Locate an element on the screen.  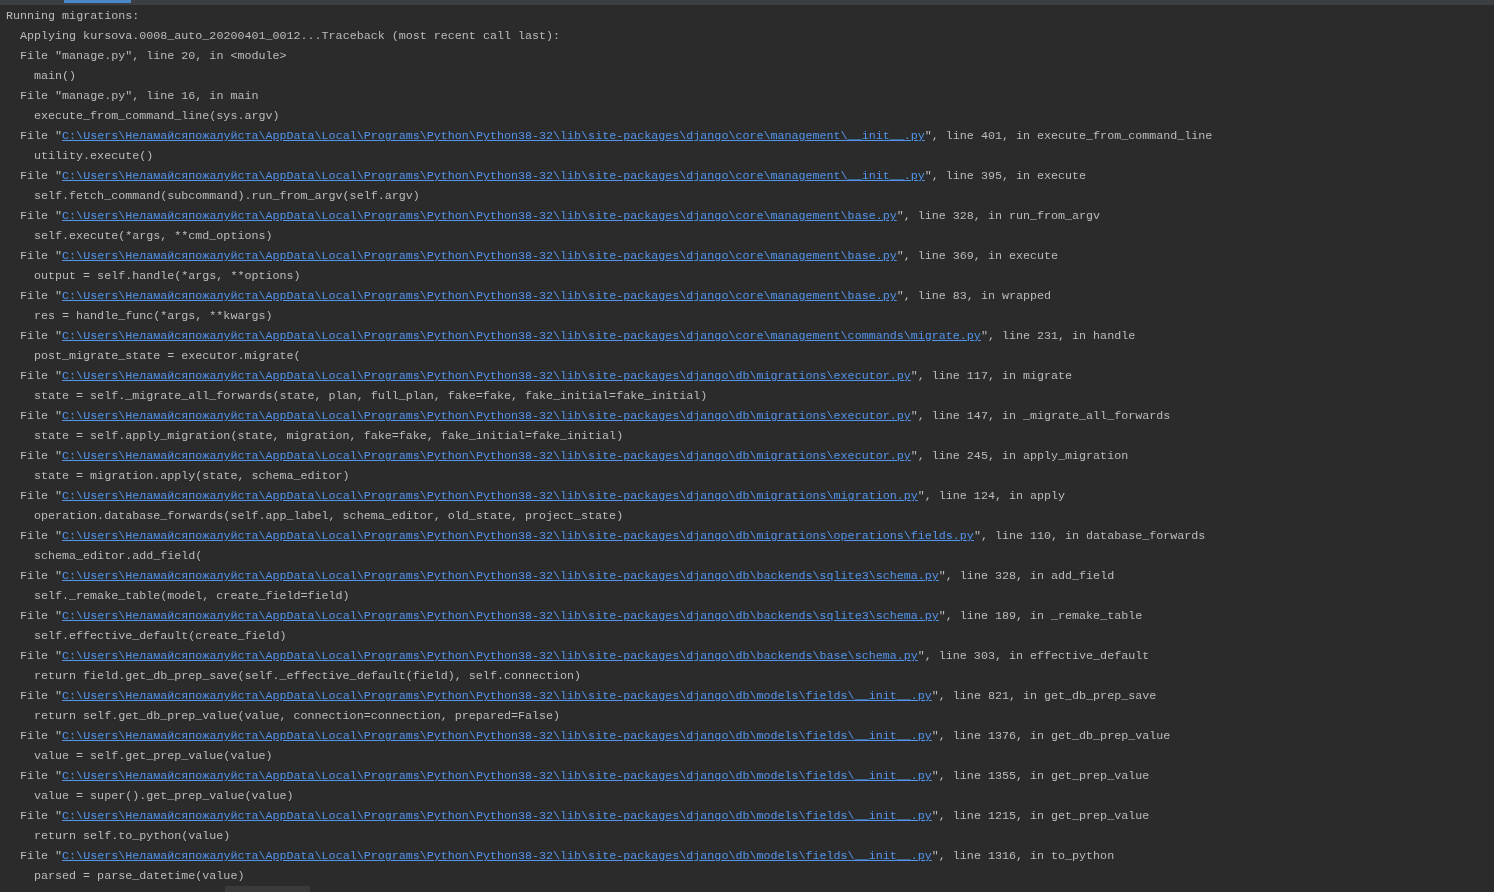
code-line: return field.get_db_prep_save(self._effective_default(field), self.connection) is located at coordinates (308, 676).